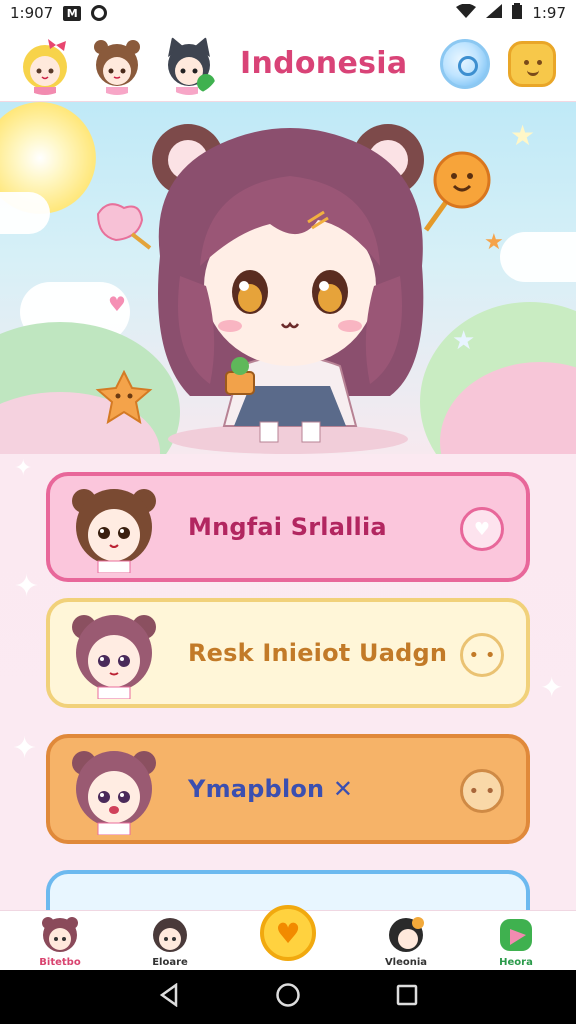 This screenshot has width=576, height=1024. I want to click on signal-icon, so click(494, 13).